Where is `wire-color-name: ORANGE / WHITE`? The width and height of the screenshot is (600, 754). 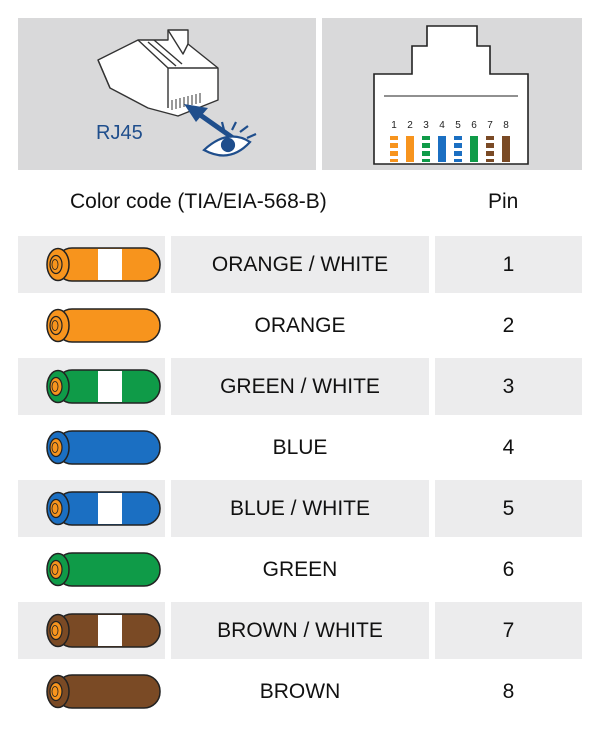 wire-color-name: ORANGE / WHITE is located at coordinates (300, 264).